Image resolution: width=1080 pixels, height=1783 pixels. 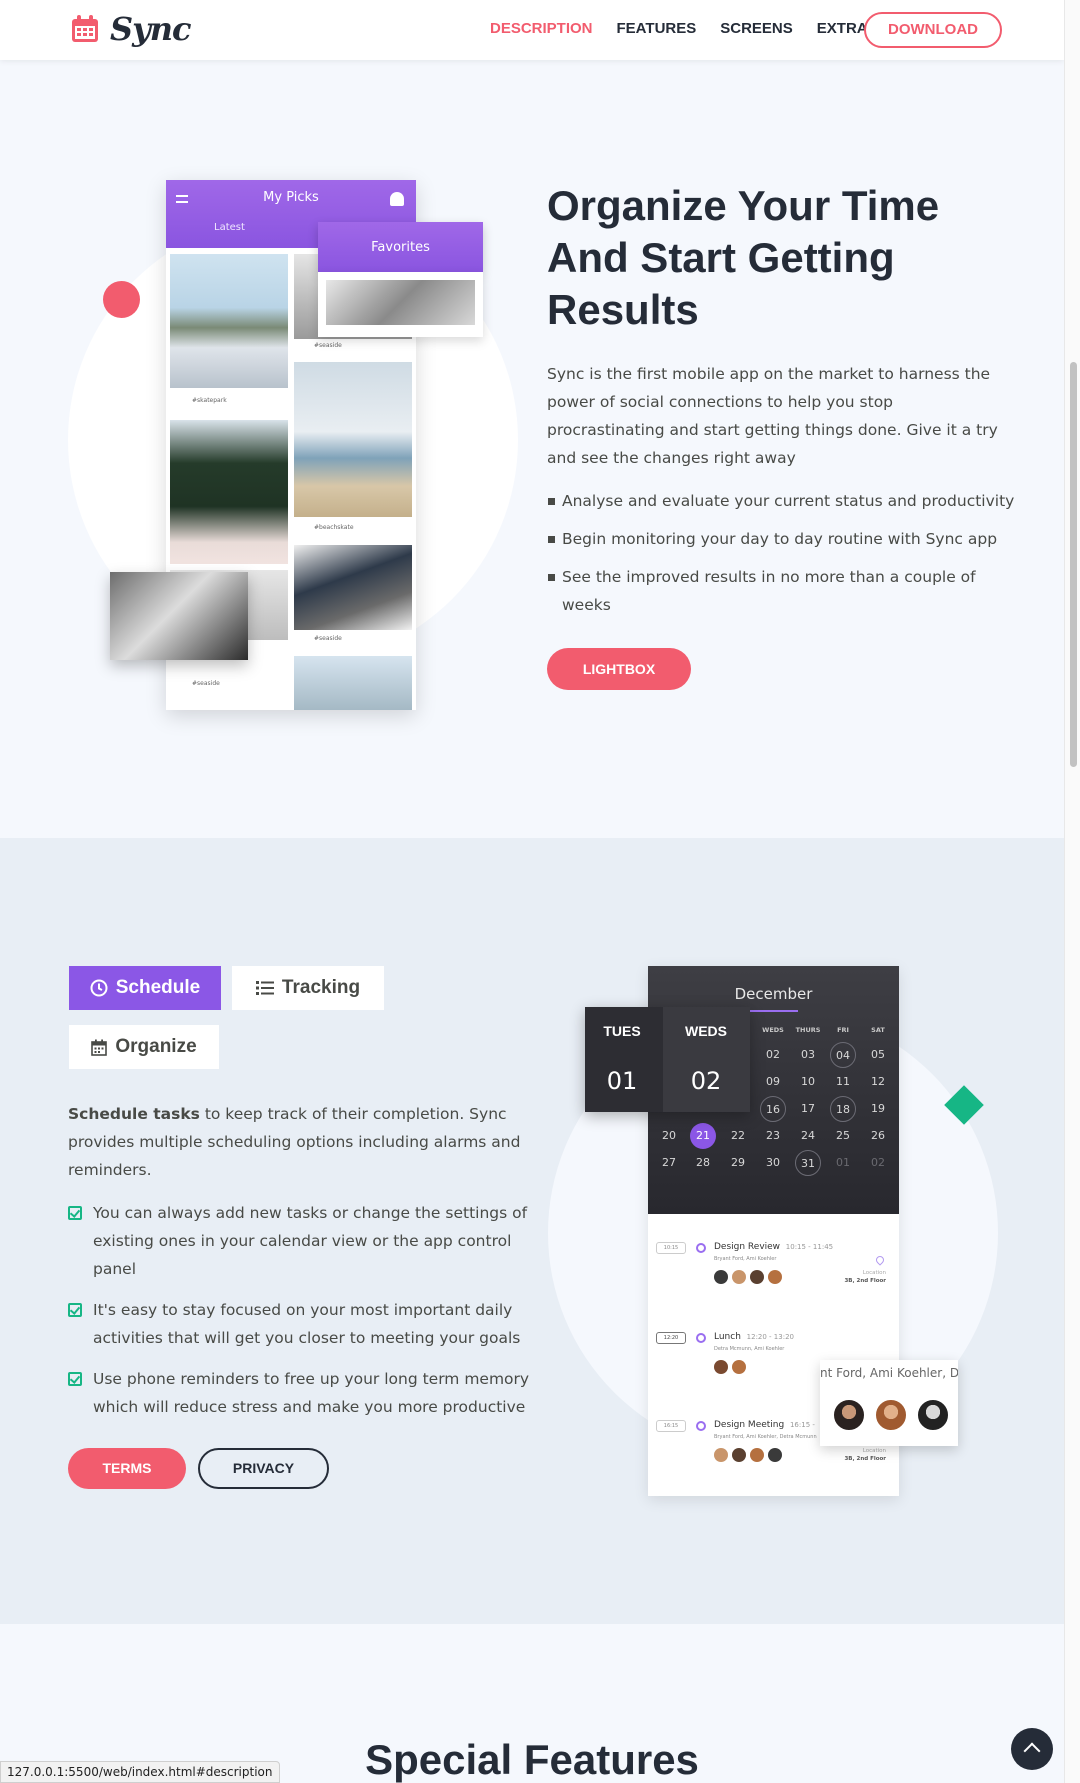 I want to click on calendar-day: 17, so click(x=808, y=1109).